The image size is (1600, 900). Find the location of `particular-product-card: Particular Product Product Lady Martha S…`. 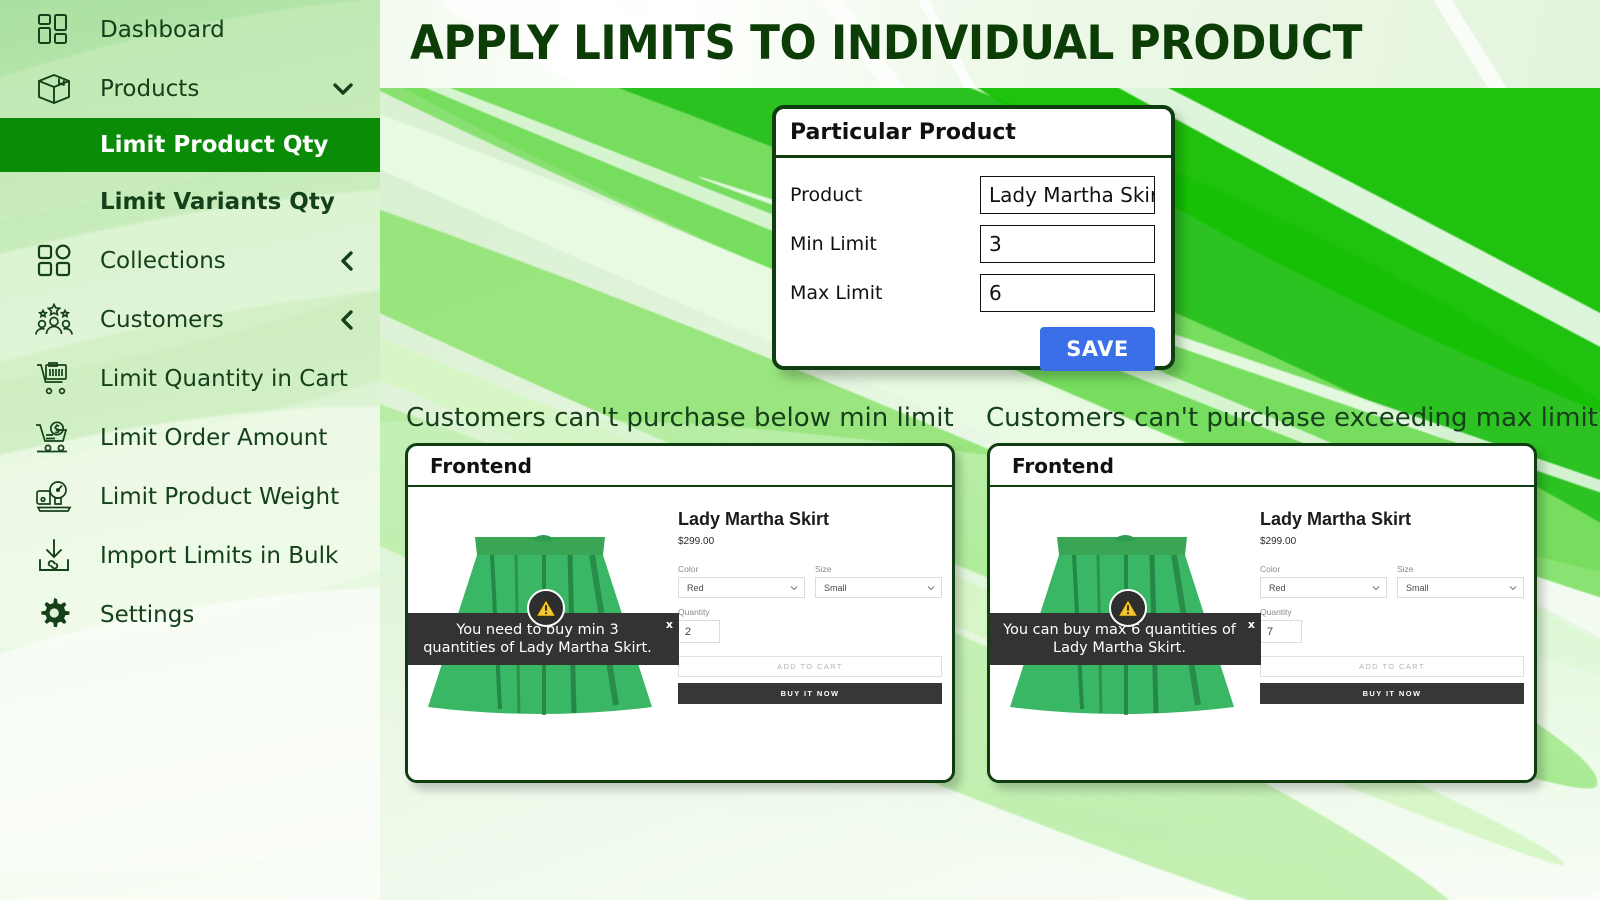

particular-product-card: Particular Product Product Lady Martha S… is located at coordinates (973, 238).